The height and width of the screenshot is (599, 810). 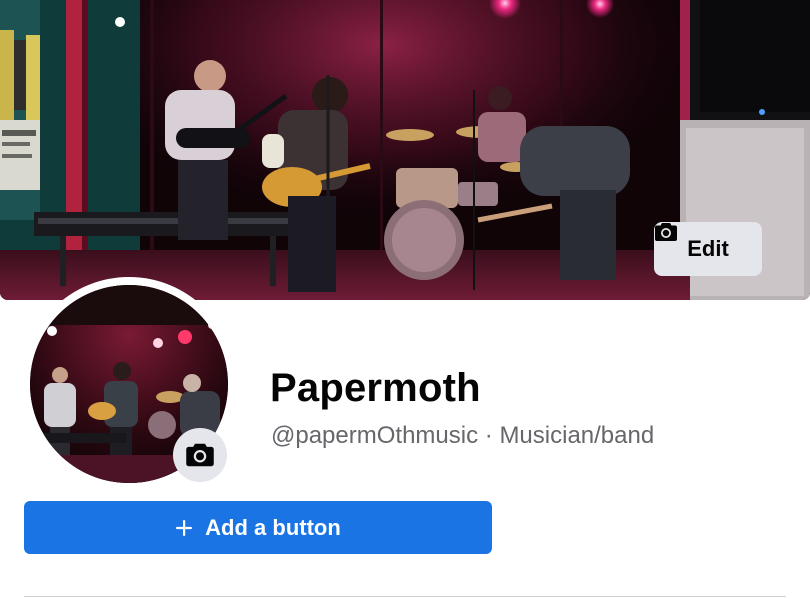 I want to click on edit-cover-label: Edit, so click(x=708, y=248).